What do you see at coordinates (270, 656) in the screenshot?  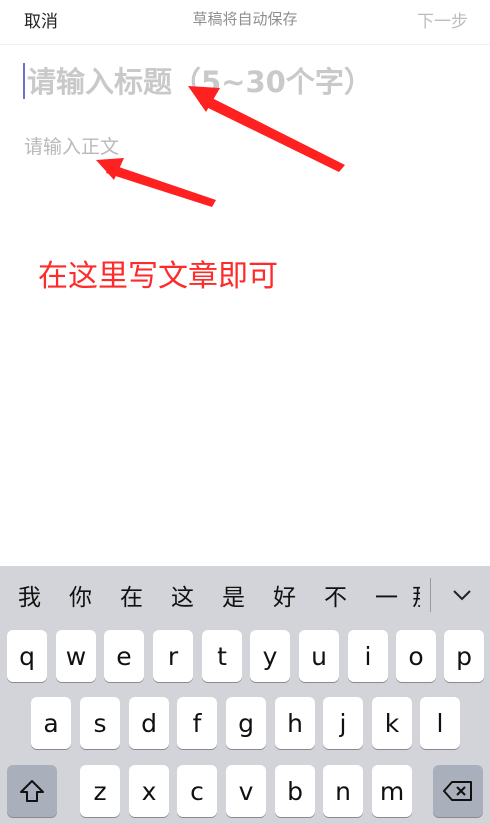 I see `key-y: y` at bounding box center [270, 656].